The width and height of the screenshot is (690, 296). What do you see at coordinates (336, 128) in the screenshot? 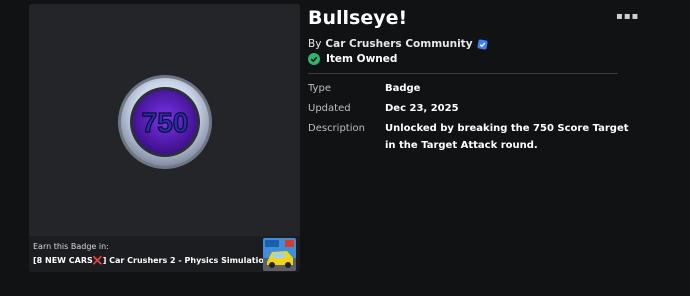
I see `description-label: Description` at bounding box center [336, 128].